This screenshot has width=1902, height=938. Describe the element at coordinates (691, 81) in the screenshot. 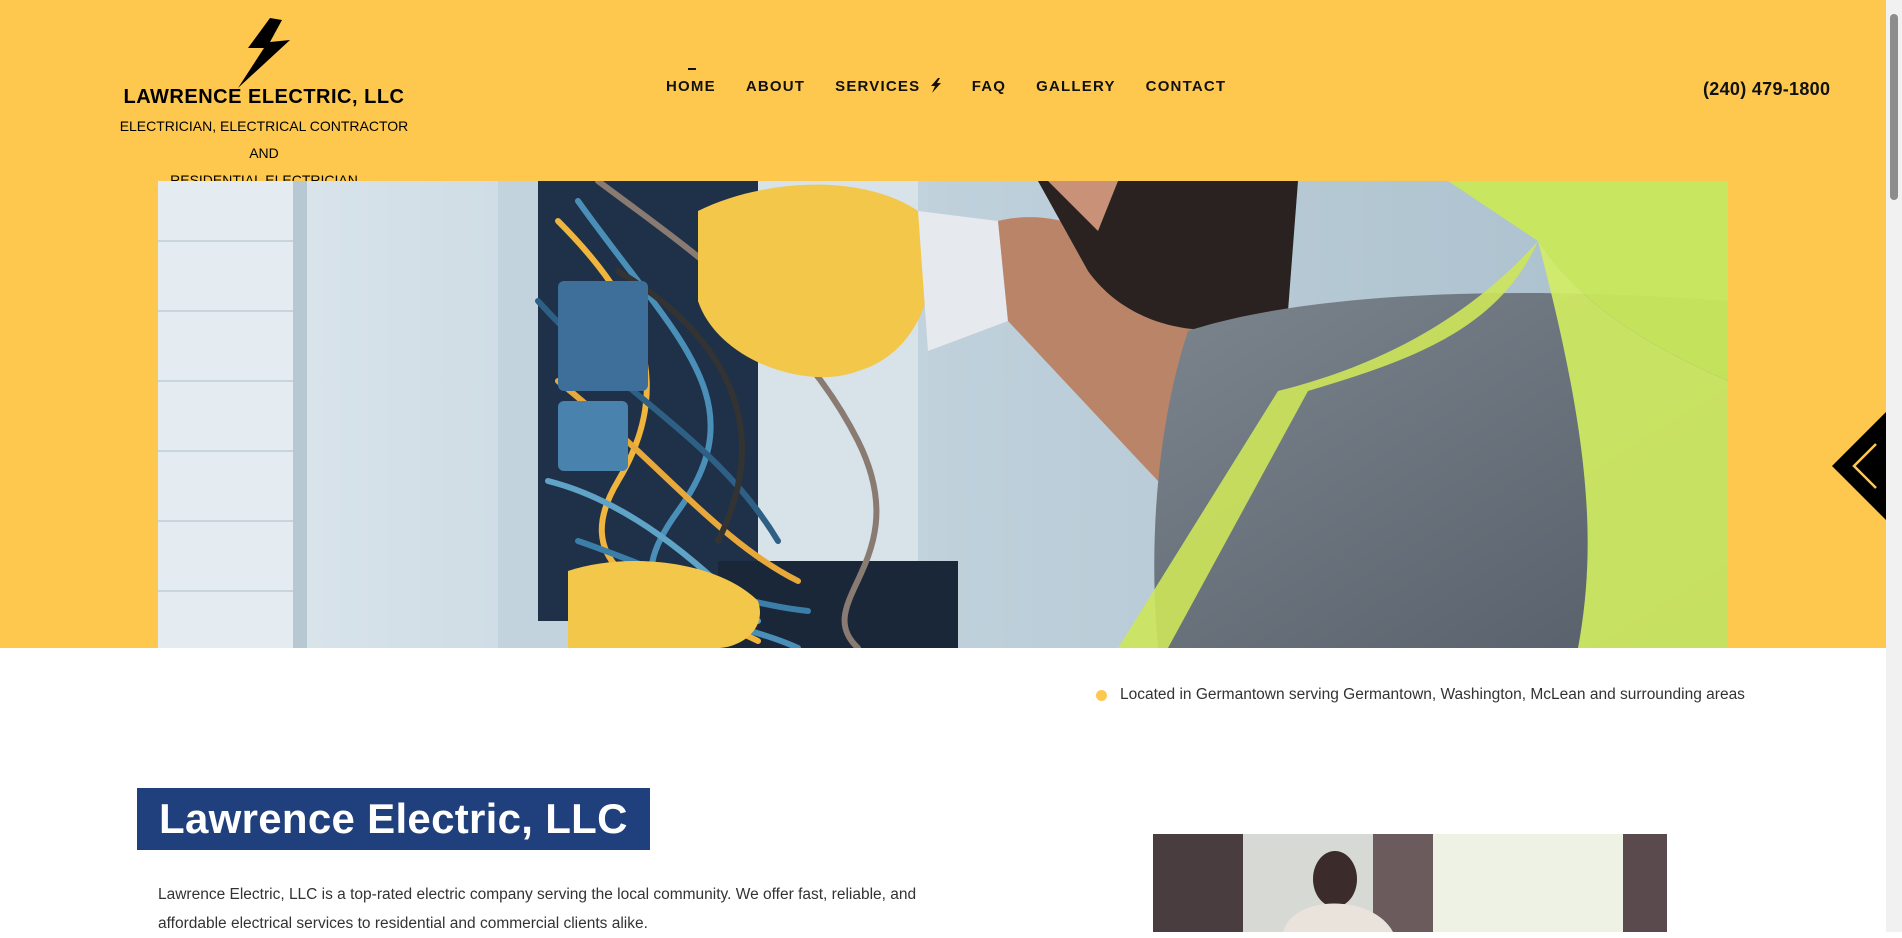

I see `nav-home: HOME` at that location.